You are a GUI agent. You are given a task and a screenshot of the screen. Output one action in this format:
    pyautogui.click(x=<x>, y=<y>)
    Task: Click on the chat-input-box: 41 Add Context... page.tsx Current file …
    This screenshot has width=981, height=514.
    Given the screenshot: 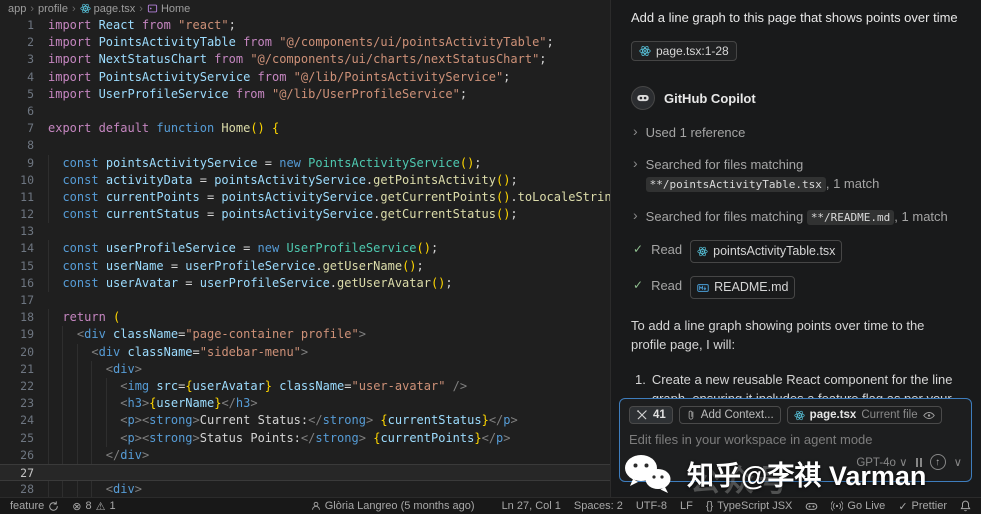 What is the action you would take?
    pyautogui.click(x=795, y=440)
    